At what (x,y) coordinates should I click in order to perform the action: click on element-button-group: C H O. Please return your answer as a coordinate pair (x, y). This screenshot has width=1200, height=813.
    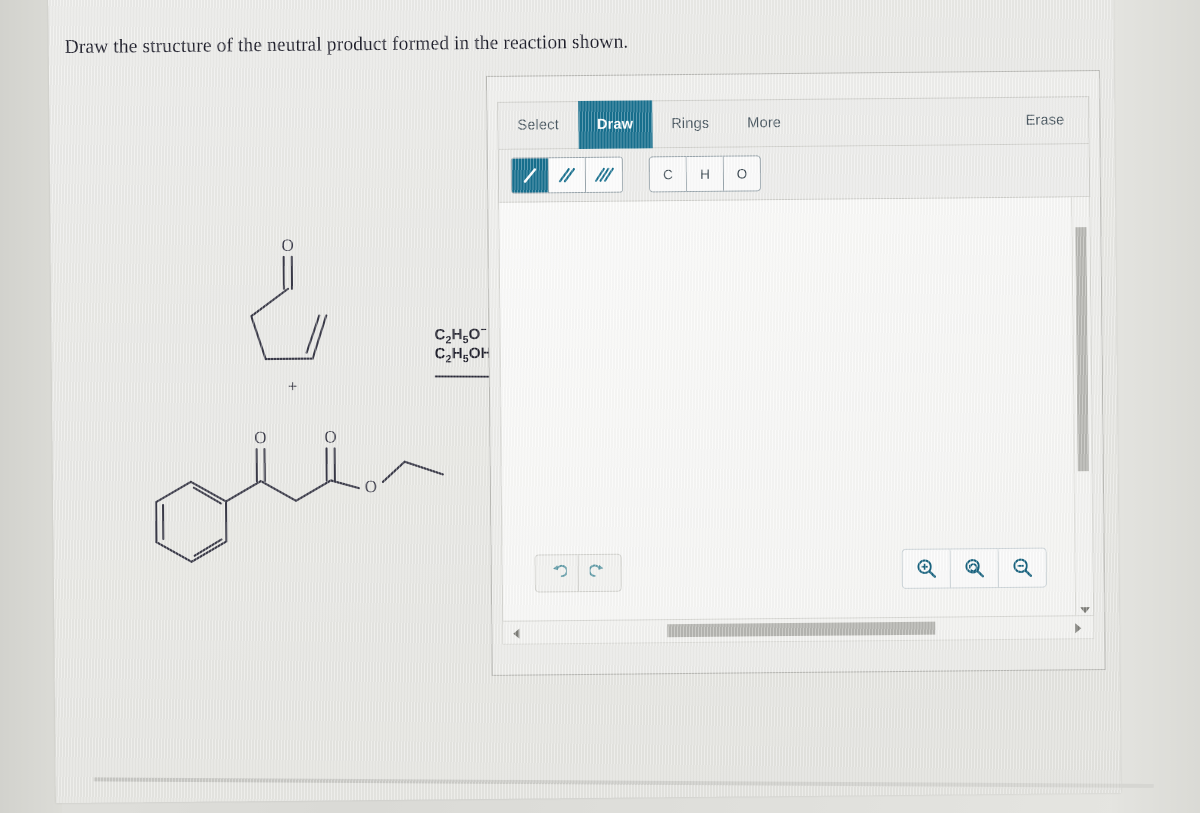
    Looking at the image, I should click on (705, 174).